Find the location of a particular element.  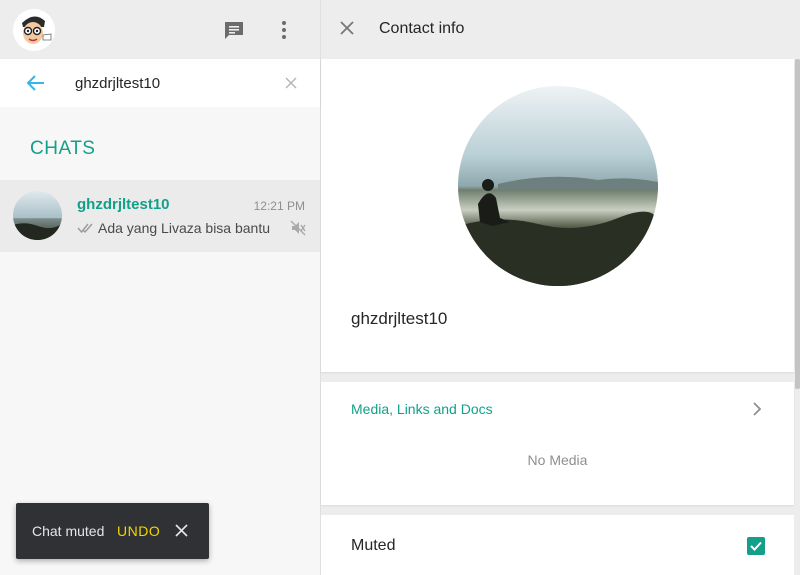

contact-avatar is located at coordinates (37, 215).